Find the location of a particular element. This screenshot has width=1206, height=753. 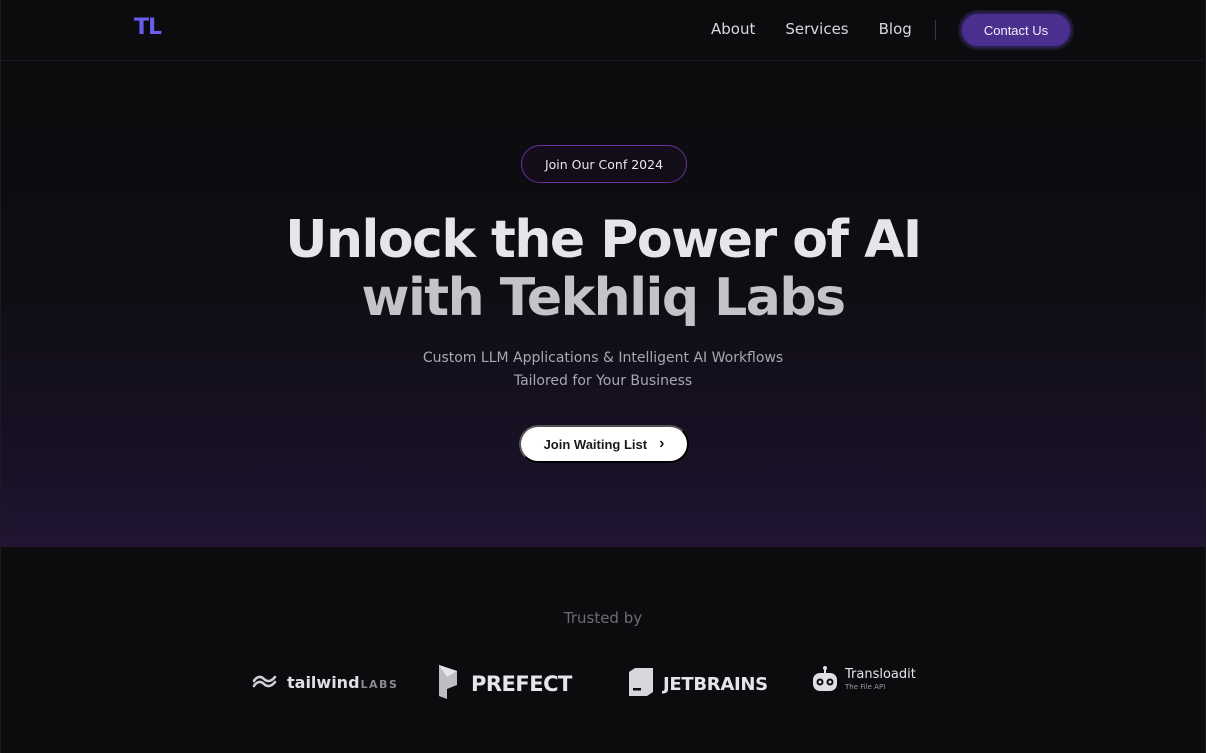

logo-jetbrains: JETBRAINS is located at coordinates (696, 684).